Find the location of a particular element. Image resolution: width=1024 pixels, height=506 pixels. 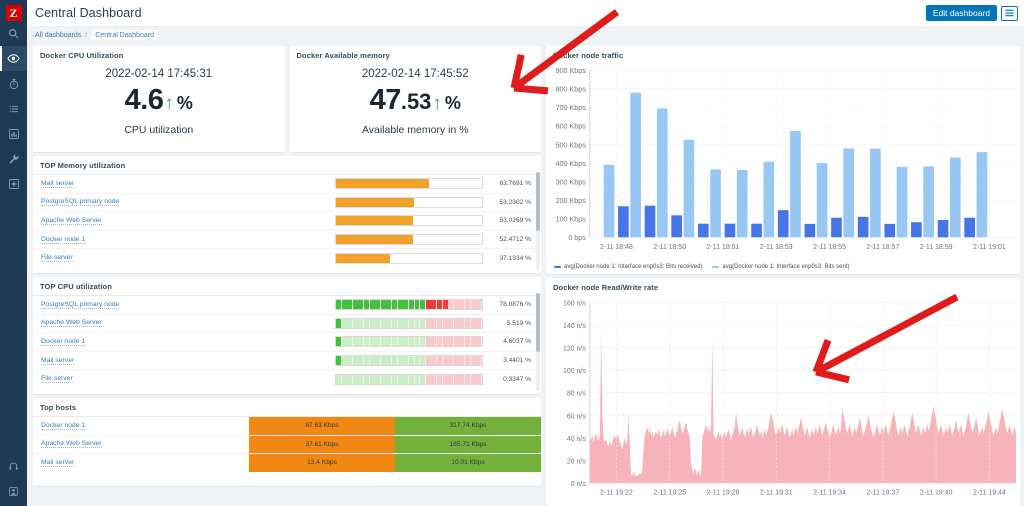

metric-cell-out: 317.74 Kbps is located at coordinates (468, 426).